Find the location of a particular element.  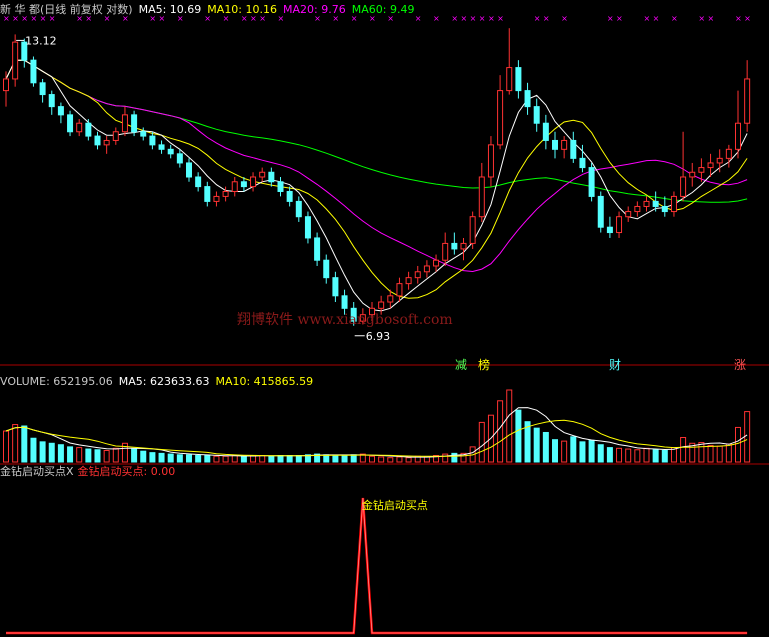

badge-list: 榜 is located at coordinates (484, 364).